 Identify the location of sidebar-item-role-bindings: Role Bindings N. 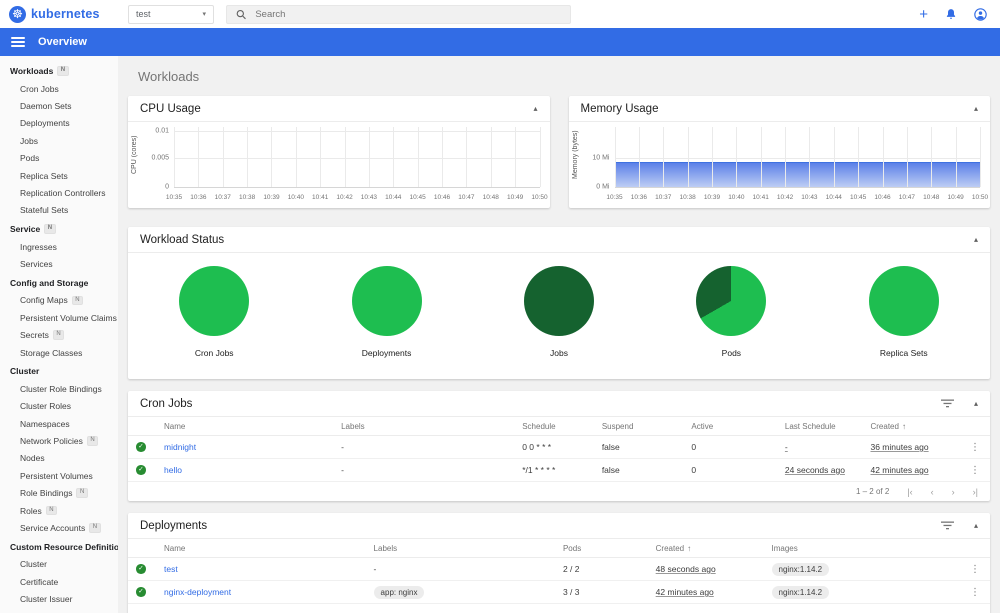
(59, 493).